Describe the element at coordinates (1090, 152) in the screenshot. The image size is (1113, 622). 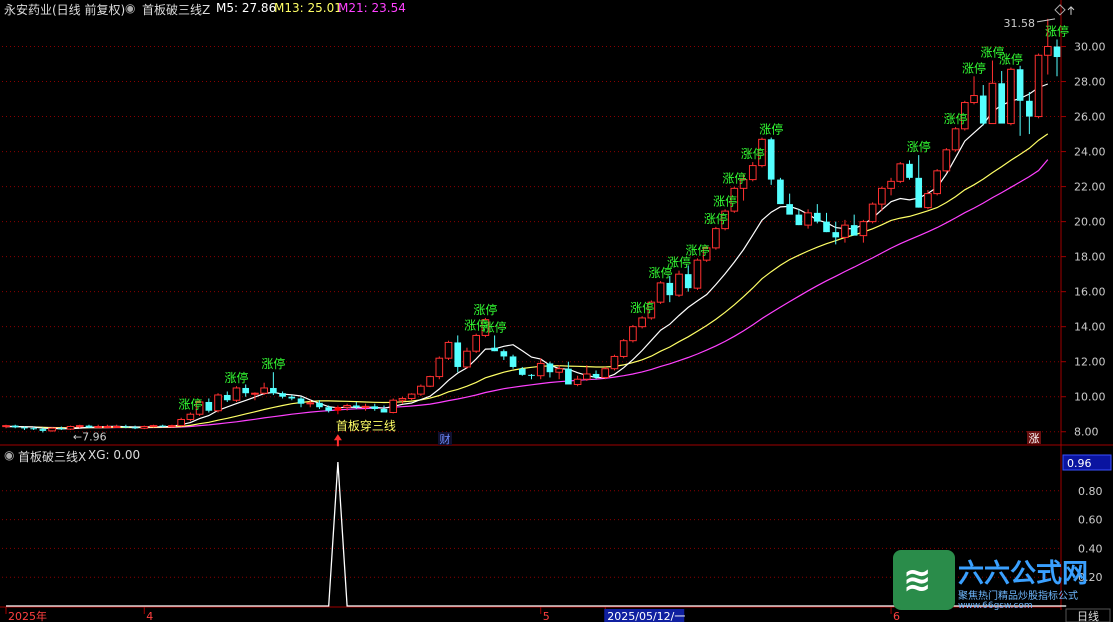
I see `y-tick-label: 24.00` at that location.